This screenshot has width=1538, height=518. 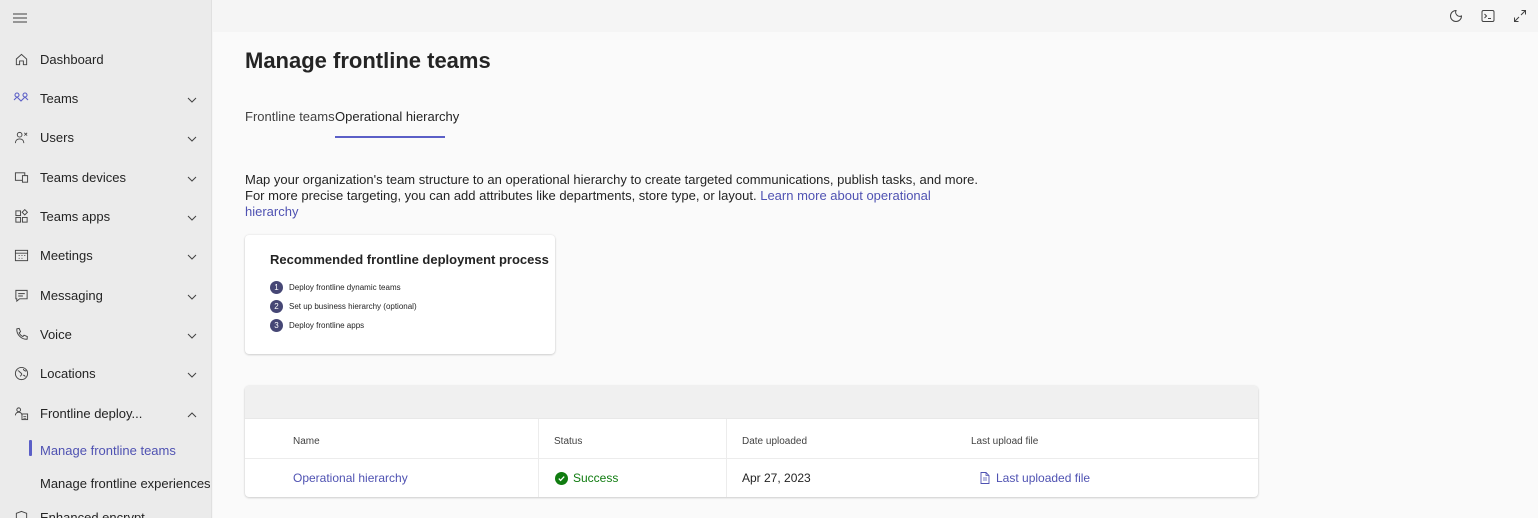 I want to click on step-text: Set up business hierarchy (optional), so click(x=353, y=306).